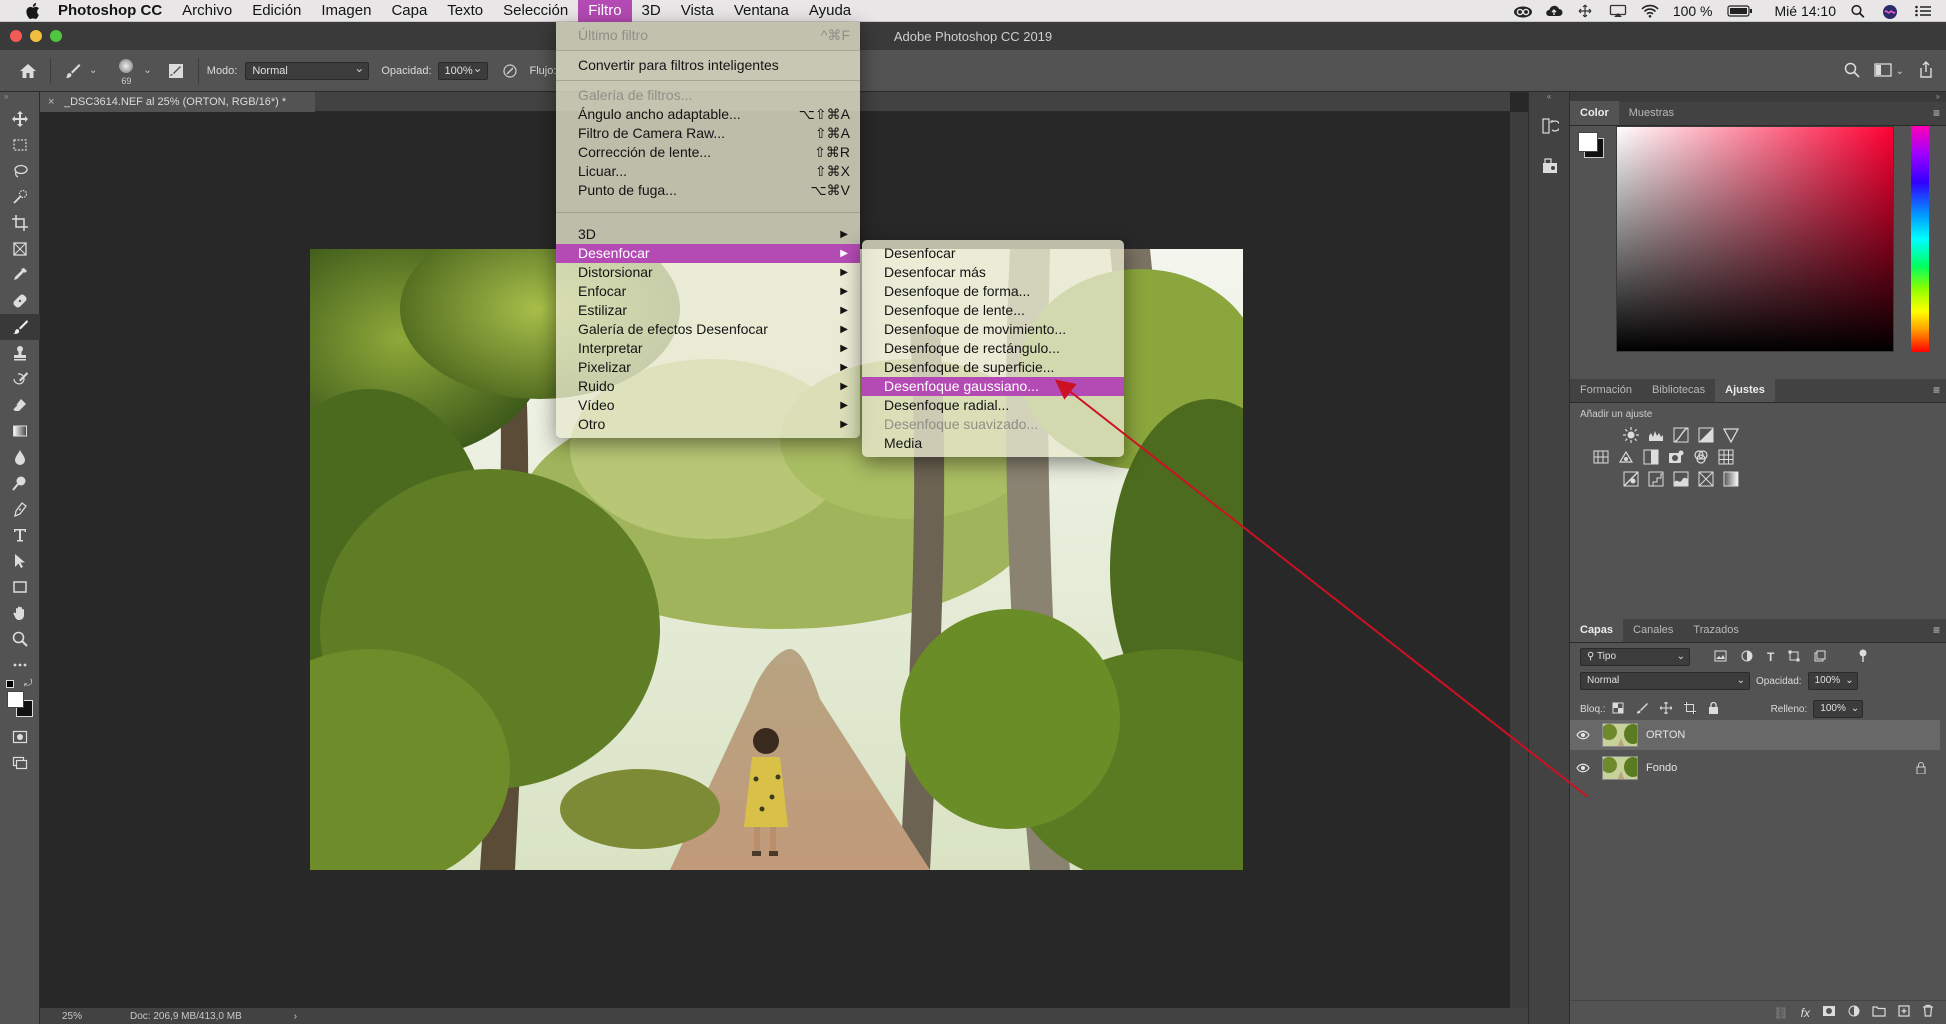  Describe the element at coordinates (1820, 657) in the screenshot. I see `filter-smart-object-icon` at that location.